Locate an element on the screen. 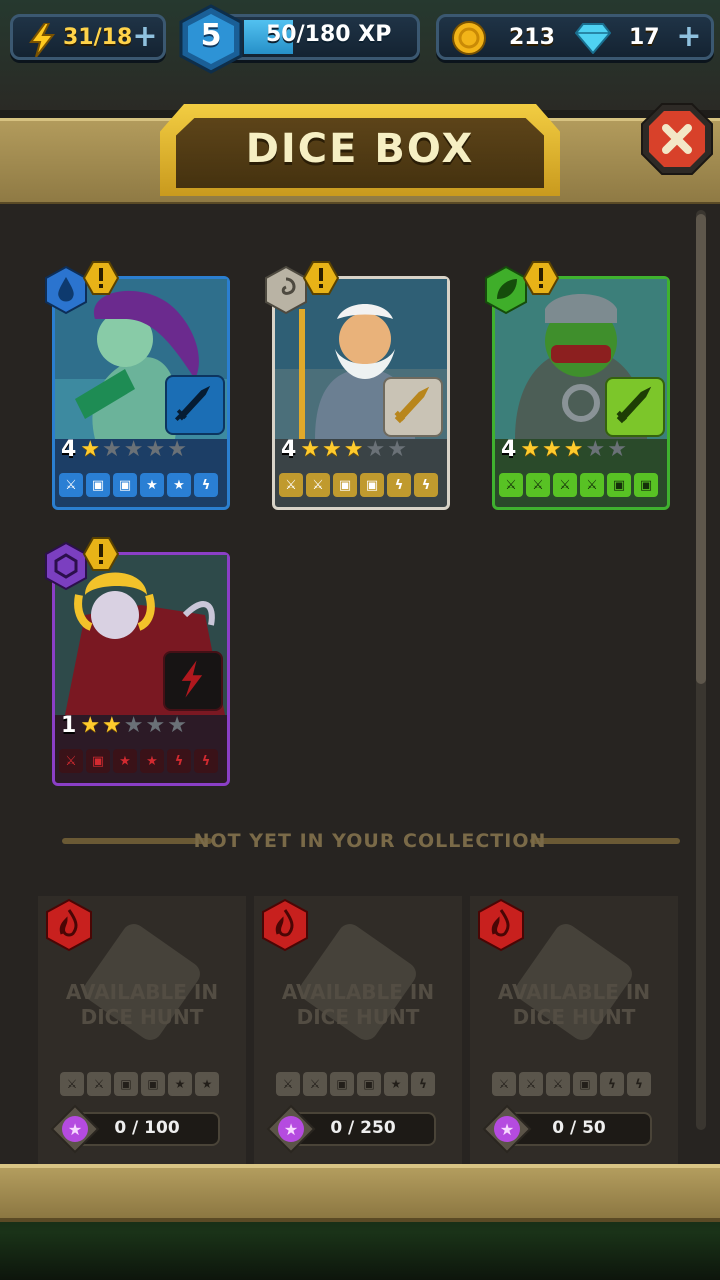  collection-divider-label: NOT YET IN YOUR COLLECTION is located at coordinates (370, 841).